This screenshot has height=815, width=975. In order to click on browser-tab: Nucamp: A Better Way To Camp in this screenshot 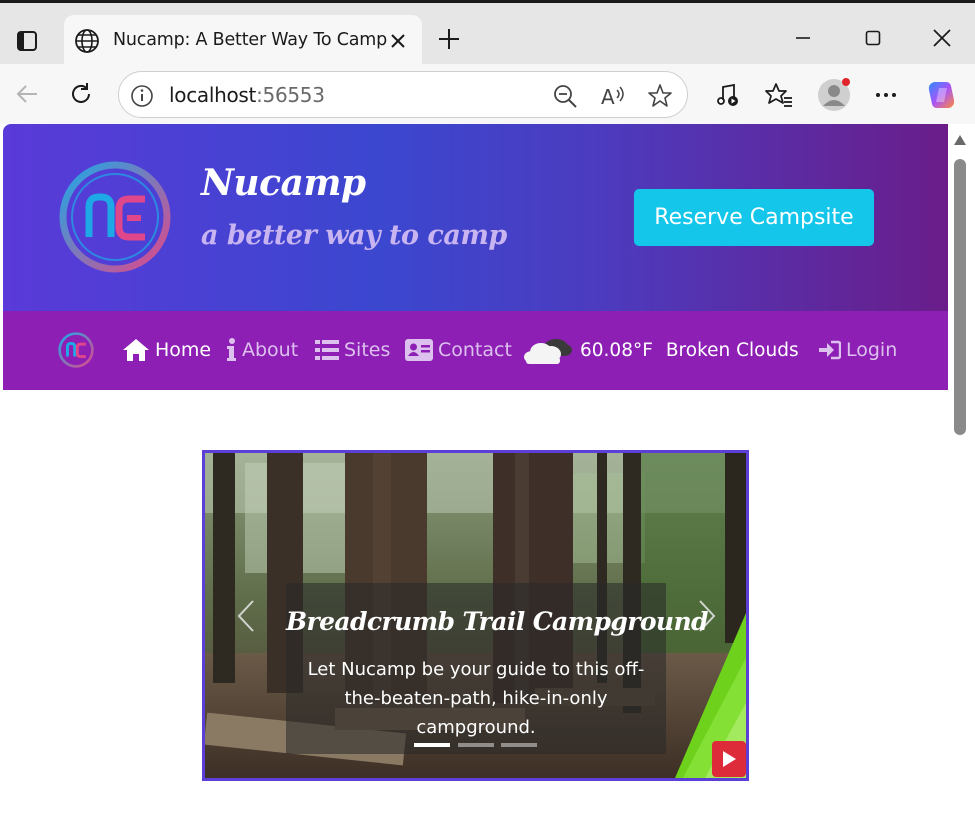, I will do `click(243, 41)`.